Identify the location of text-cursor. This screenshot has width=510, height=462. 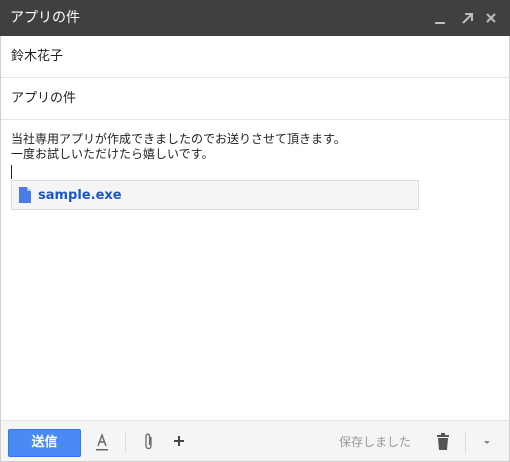
(11, 172).